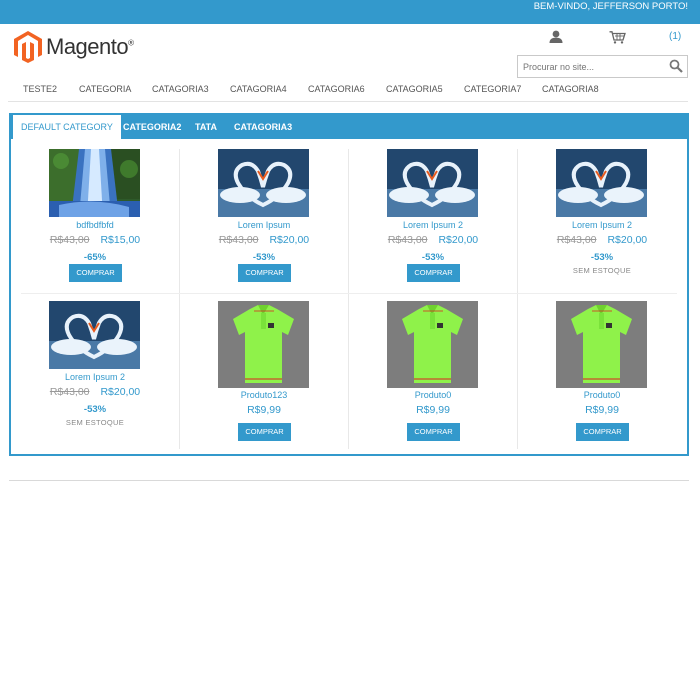  I want to click on nav-divider, so click(348, 101).